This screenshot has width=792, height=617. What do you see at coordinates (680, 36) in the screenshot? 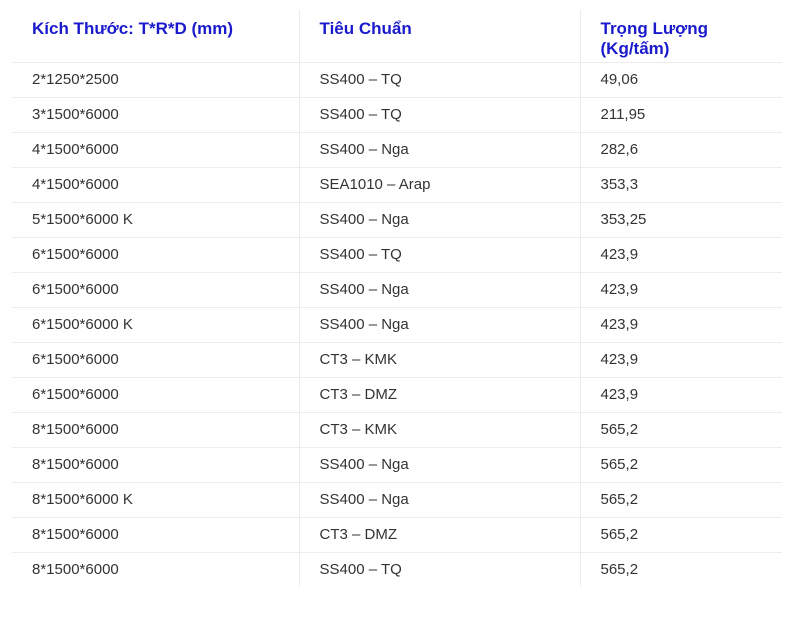
I see `header-weight: Trọng Lượng (Kg/tấm)` at bounding box center [680, 36].